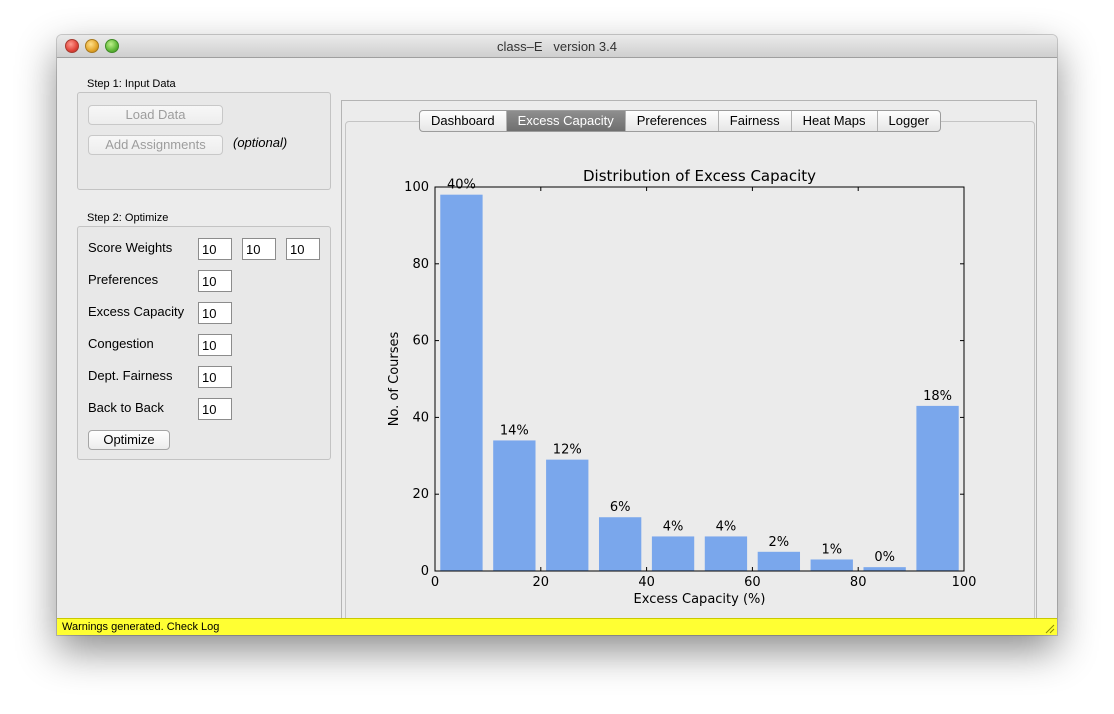 This screenshot has width=1114, height=714. What do you see at coordinates (557, 626) in the screenshot?
I see `status-bar: Warnings generated. Check Log` at bounding box center [557, 626].